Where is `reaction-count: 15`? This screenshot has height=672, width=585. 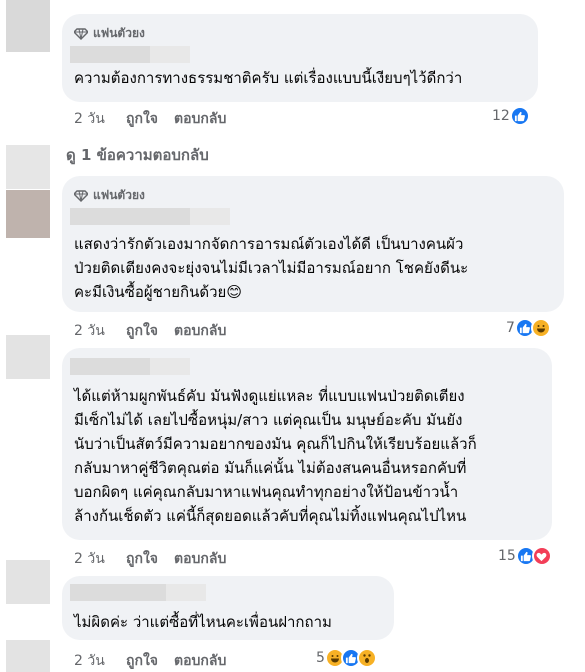 reaction-count: 15 is located at coordinates (507, 556).